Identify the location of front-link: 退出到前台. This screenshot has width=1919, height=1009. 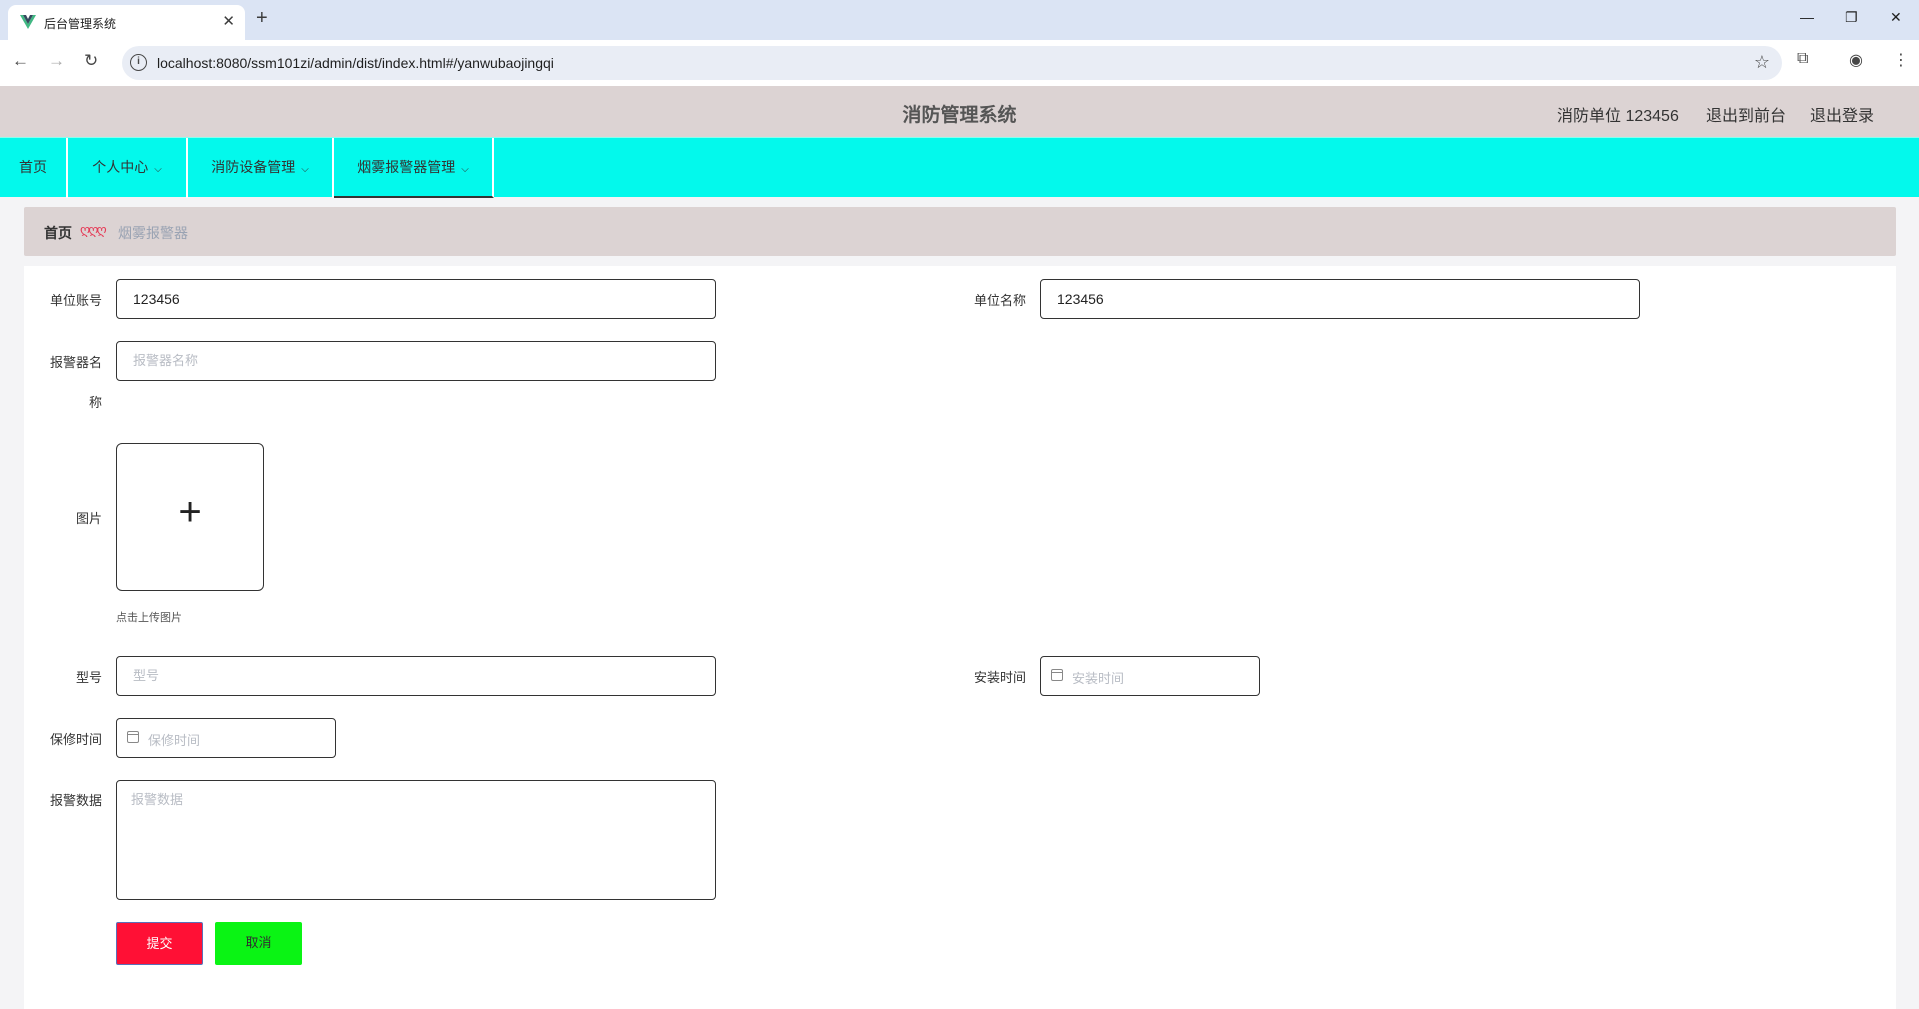
(1746, 114).